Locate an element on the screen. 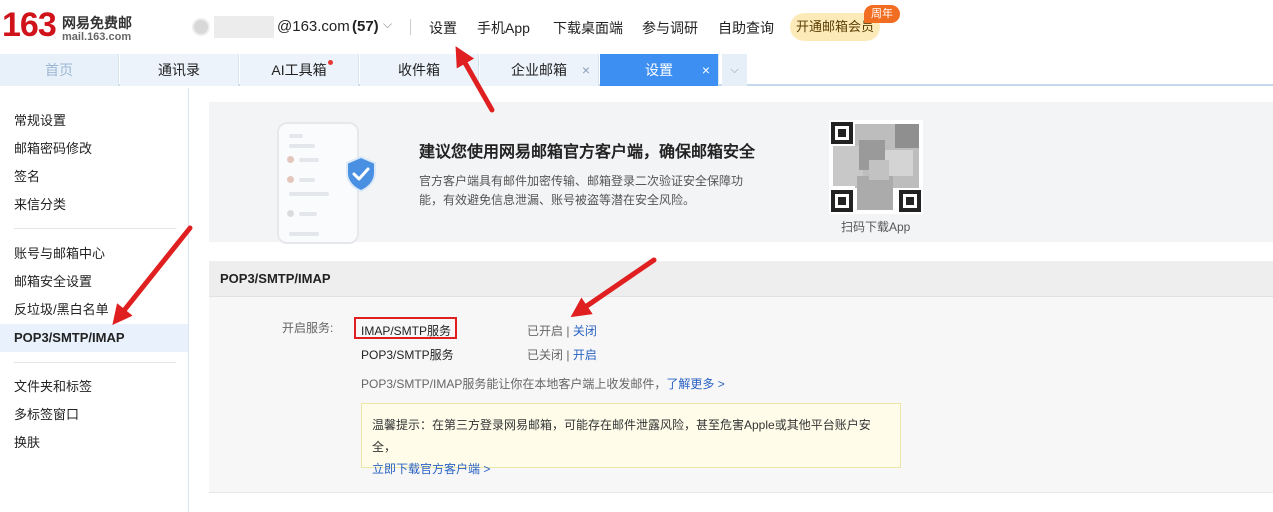 This screenshot has width=1273, height=512. tab-contacts: 通讯录 is located at coordinates (179, 70).